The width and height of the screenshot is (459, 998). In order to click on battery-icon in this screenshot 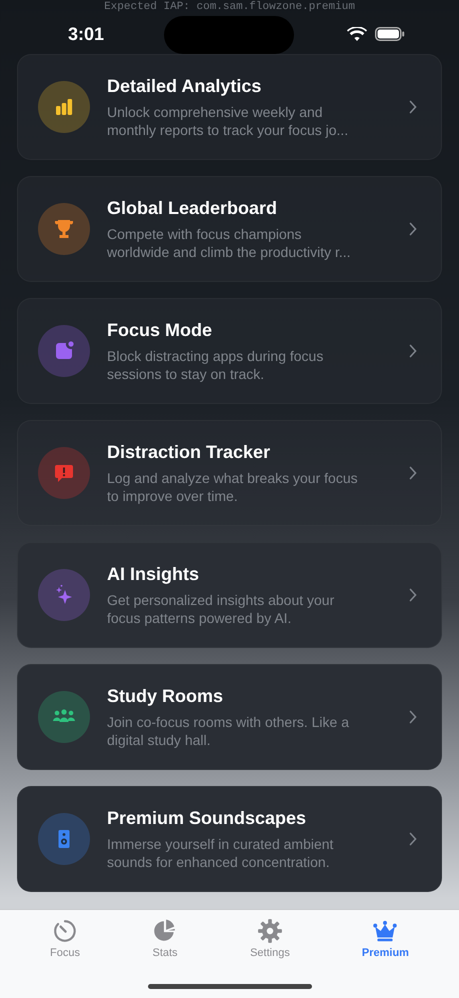, I will do `click(390, 34)`.